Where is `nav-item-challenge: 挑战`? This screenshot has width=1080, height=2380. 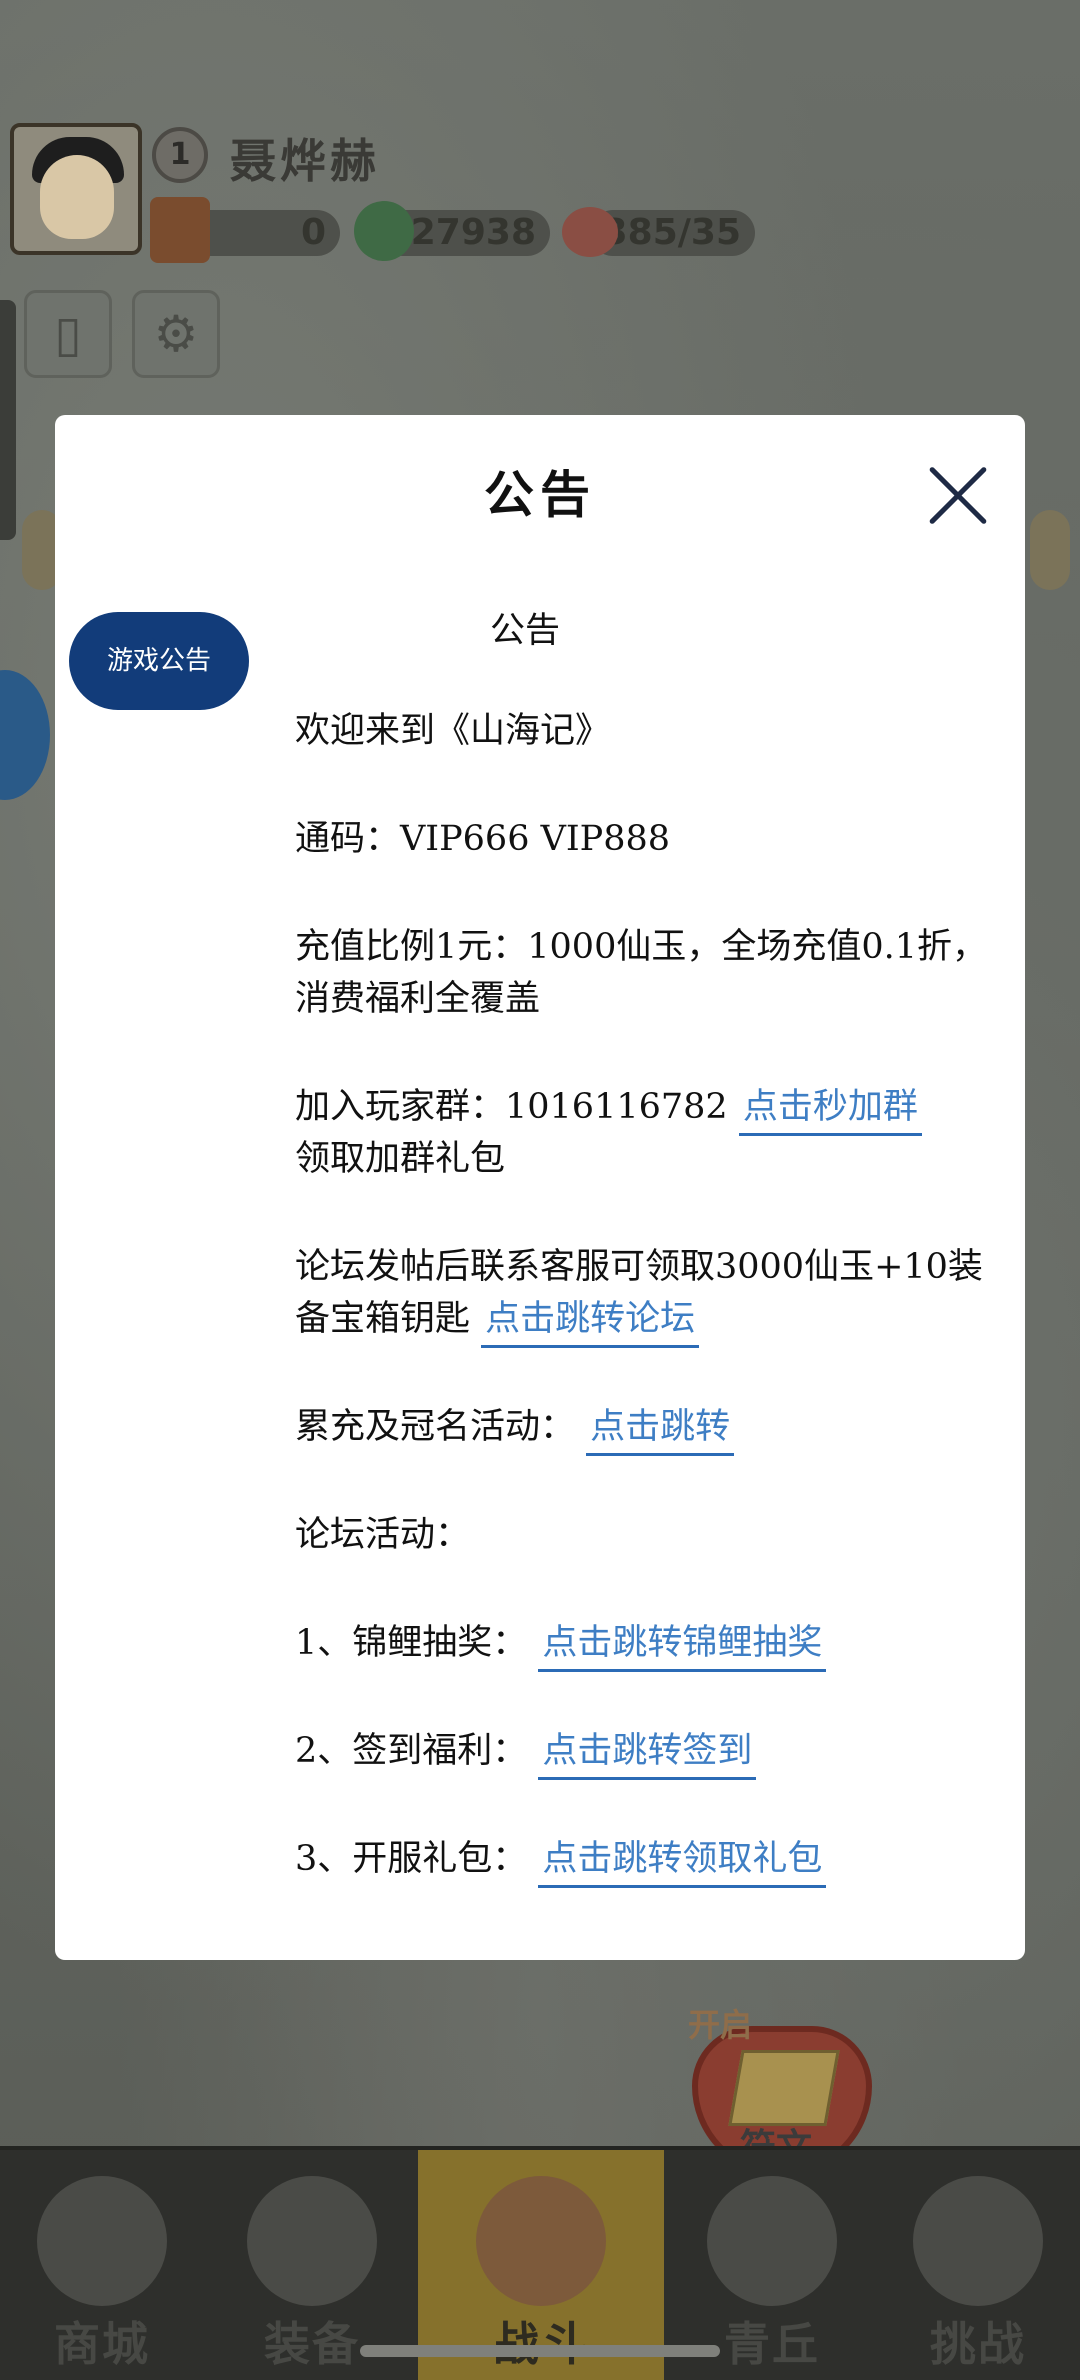 nav-item-challenge: 挑战 is located at coordinates (978, 2265).